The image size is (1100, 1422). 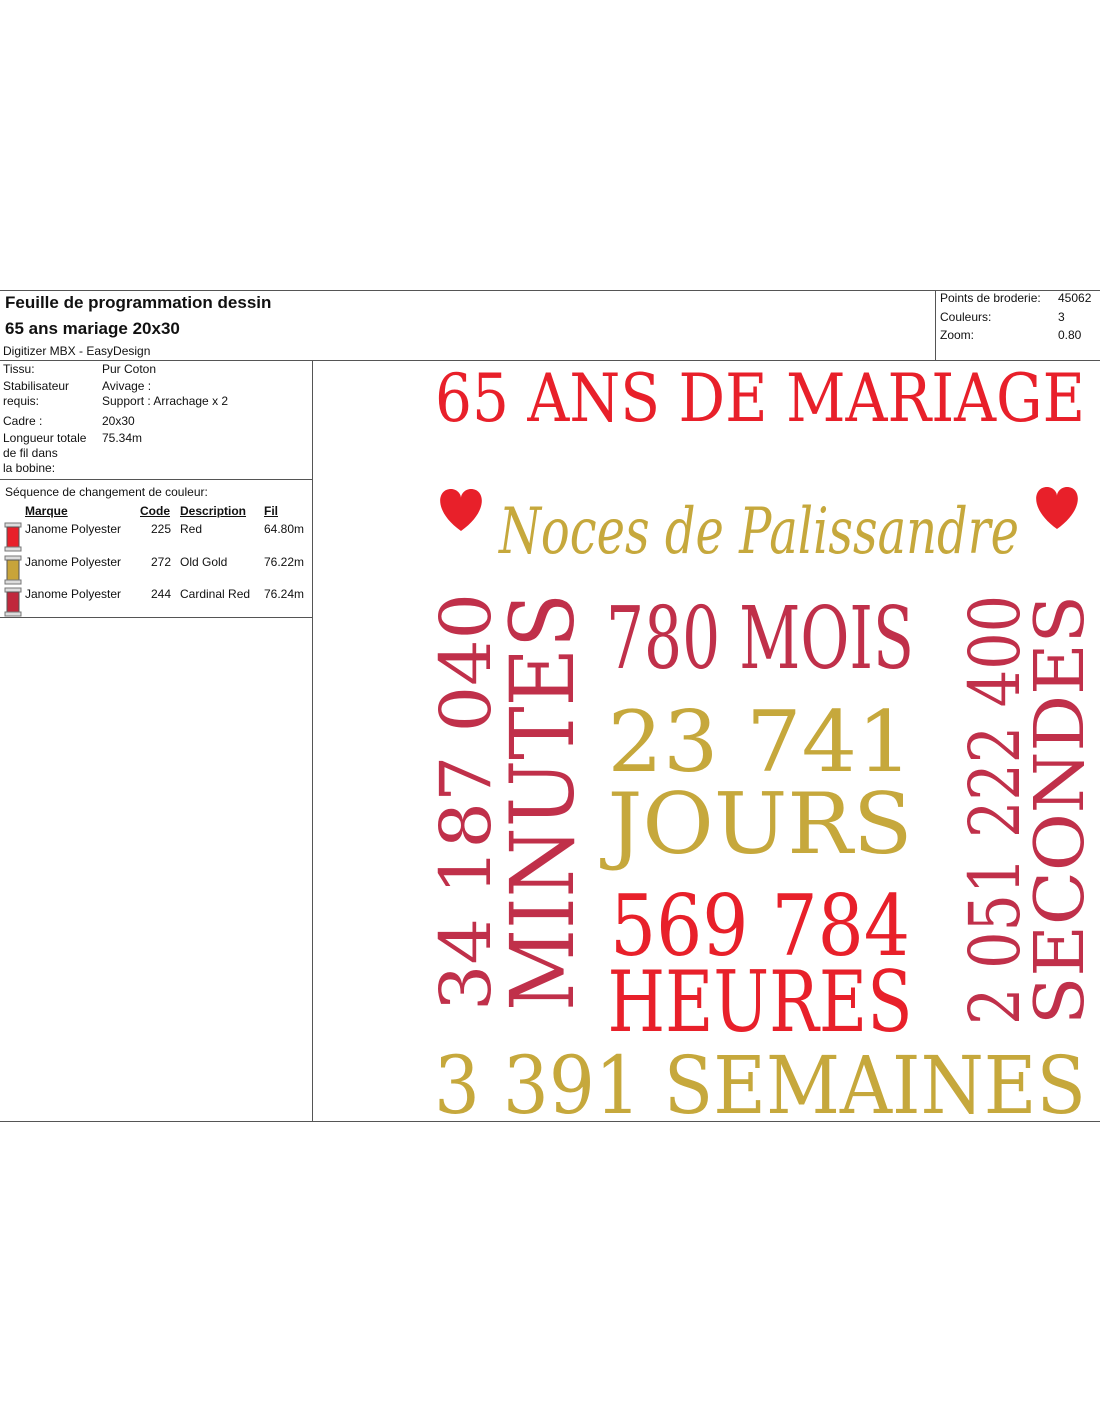 I want to click on thread-length: 76.22m, so click(x=284, y=562).